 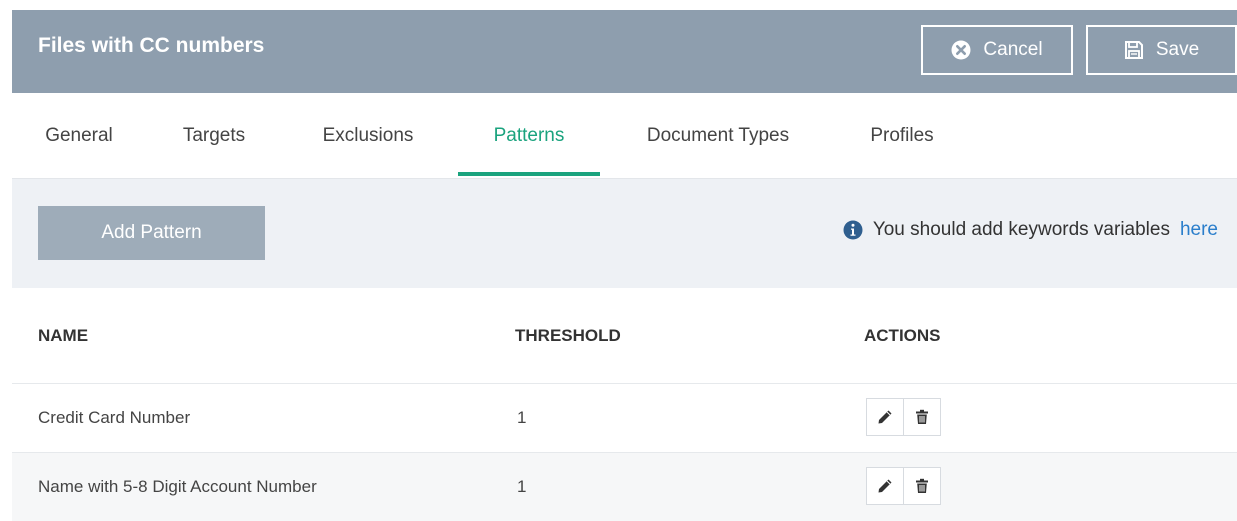 I want to click on info-text: You should add keywords variables, so click(x=1021, y=229).